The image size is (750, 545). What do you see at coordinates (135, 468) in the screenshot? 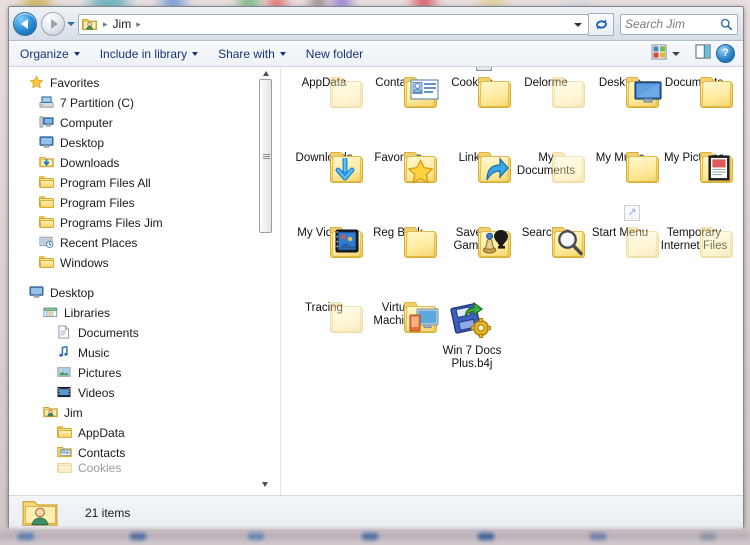
I see `sidebar-item-cookies: Cookies` at bounding box center [135, 468].